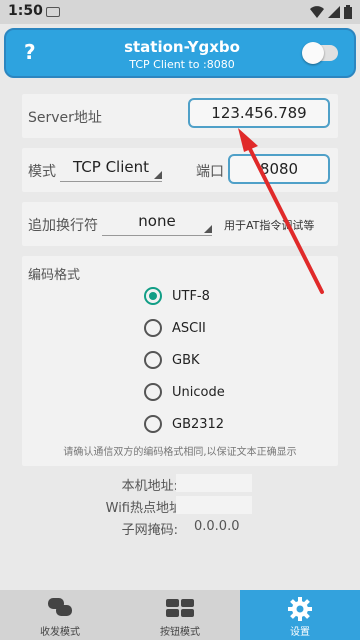 This screenshot has height=640, width=360. Describe the element at coordinates (180, 116) in the screenshot. I see `server-card: Server地址 123.456.789` at that location.